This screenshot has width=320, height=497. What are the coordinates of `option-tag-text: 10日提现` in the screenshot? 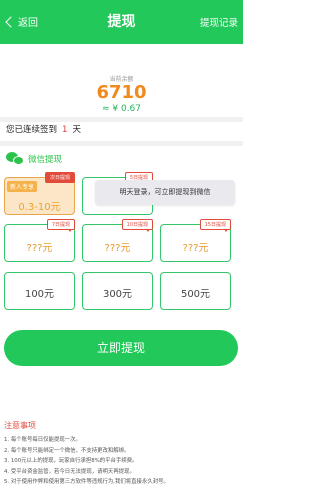 It's located at (137, 225).